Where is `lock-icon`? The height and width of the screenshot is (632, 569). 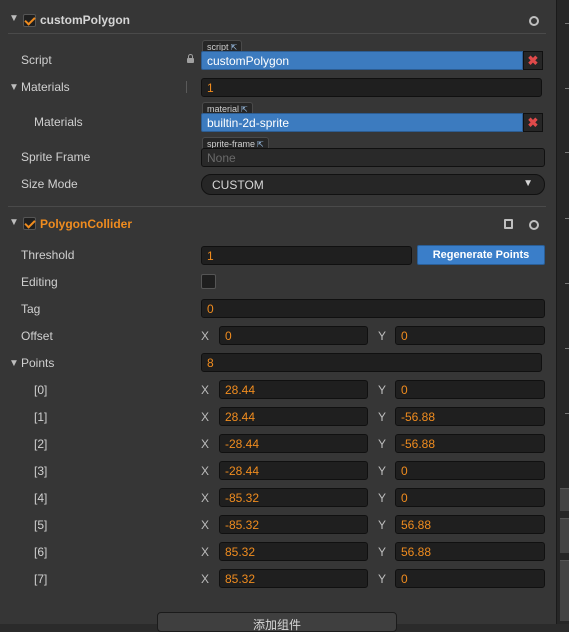
lock-icon is located at coordinates (190, 58).